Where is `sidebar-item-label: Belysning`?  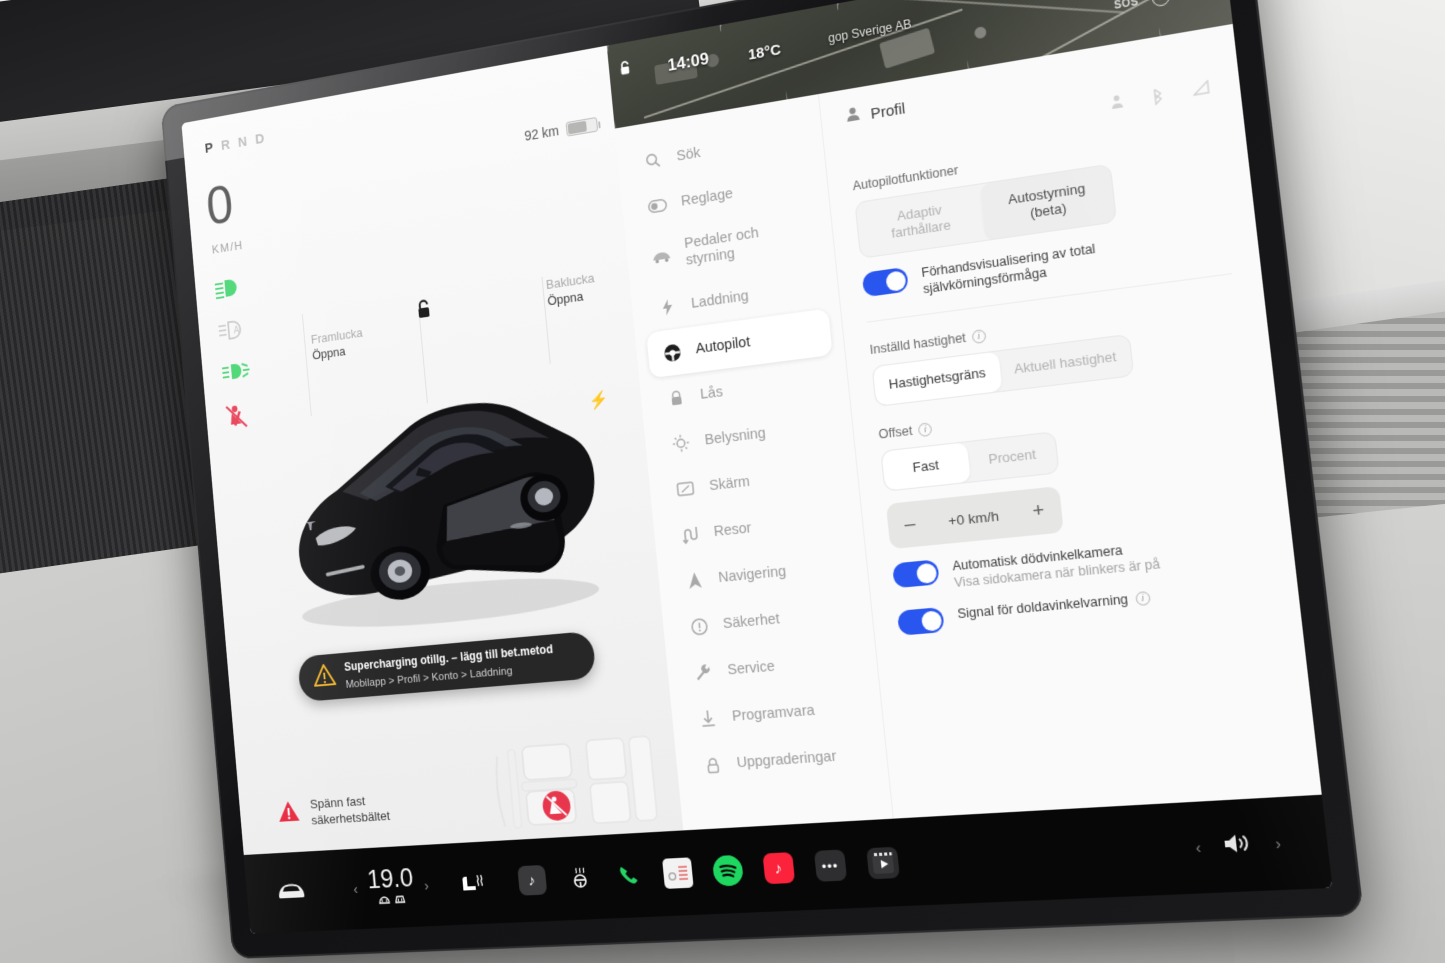 sidebar-item-label: Belysning is located at coordinates (735, 436).